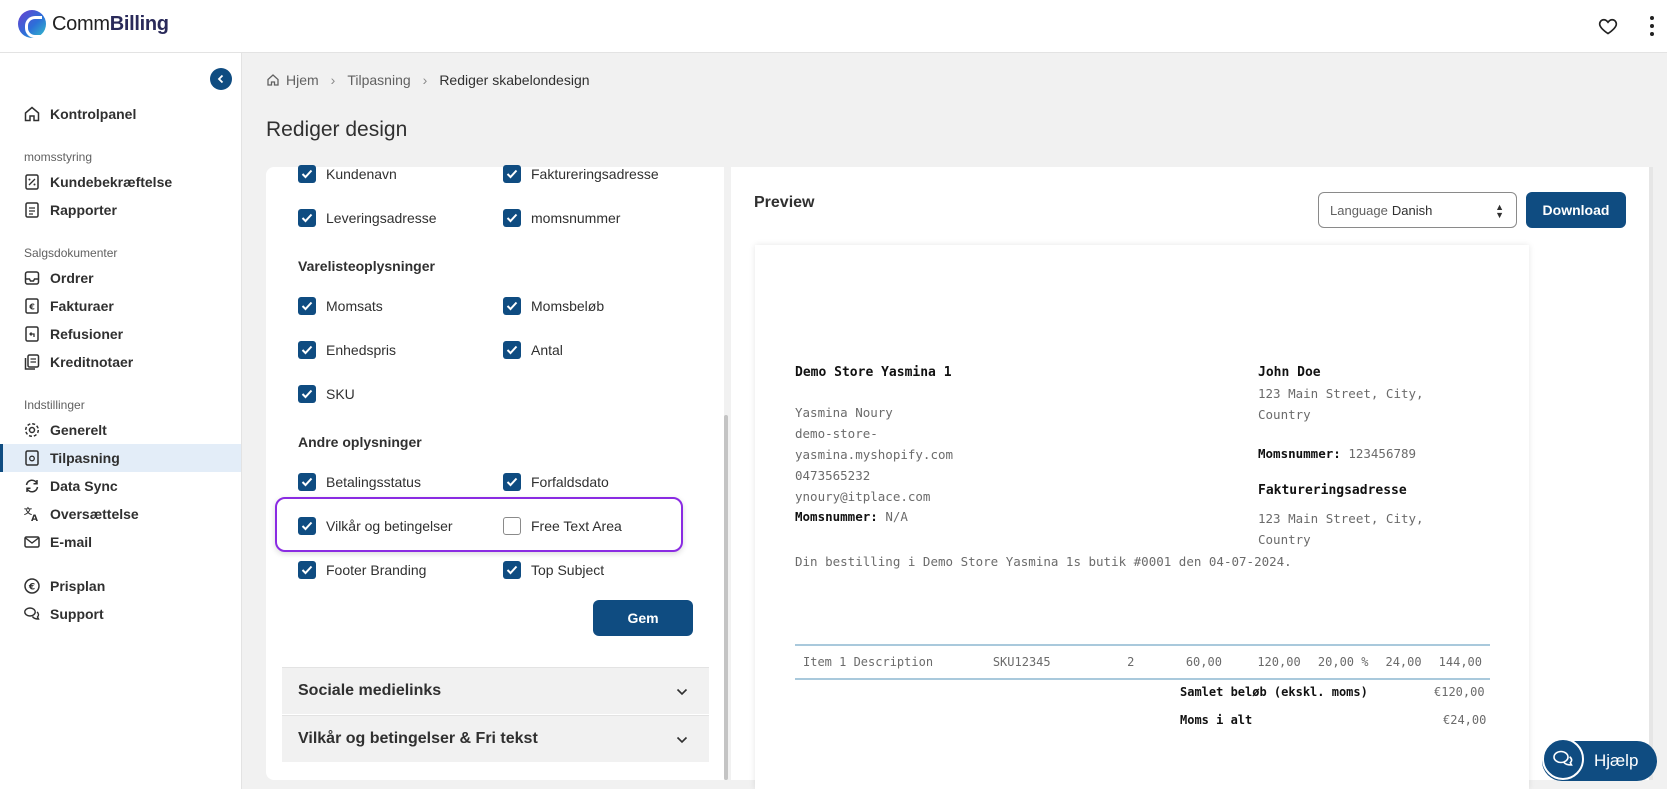  Describe the element at coordinates (32, 334) in the screenshot. I see `refund-icon` at that location.